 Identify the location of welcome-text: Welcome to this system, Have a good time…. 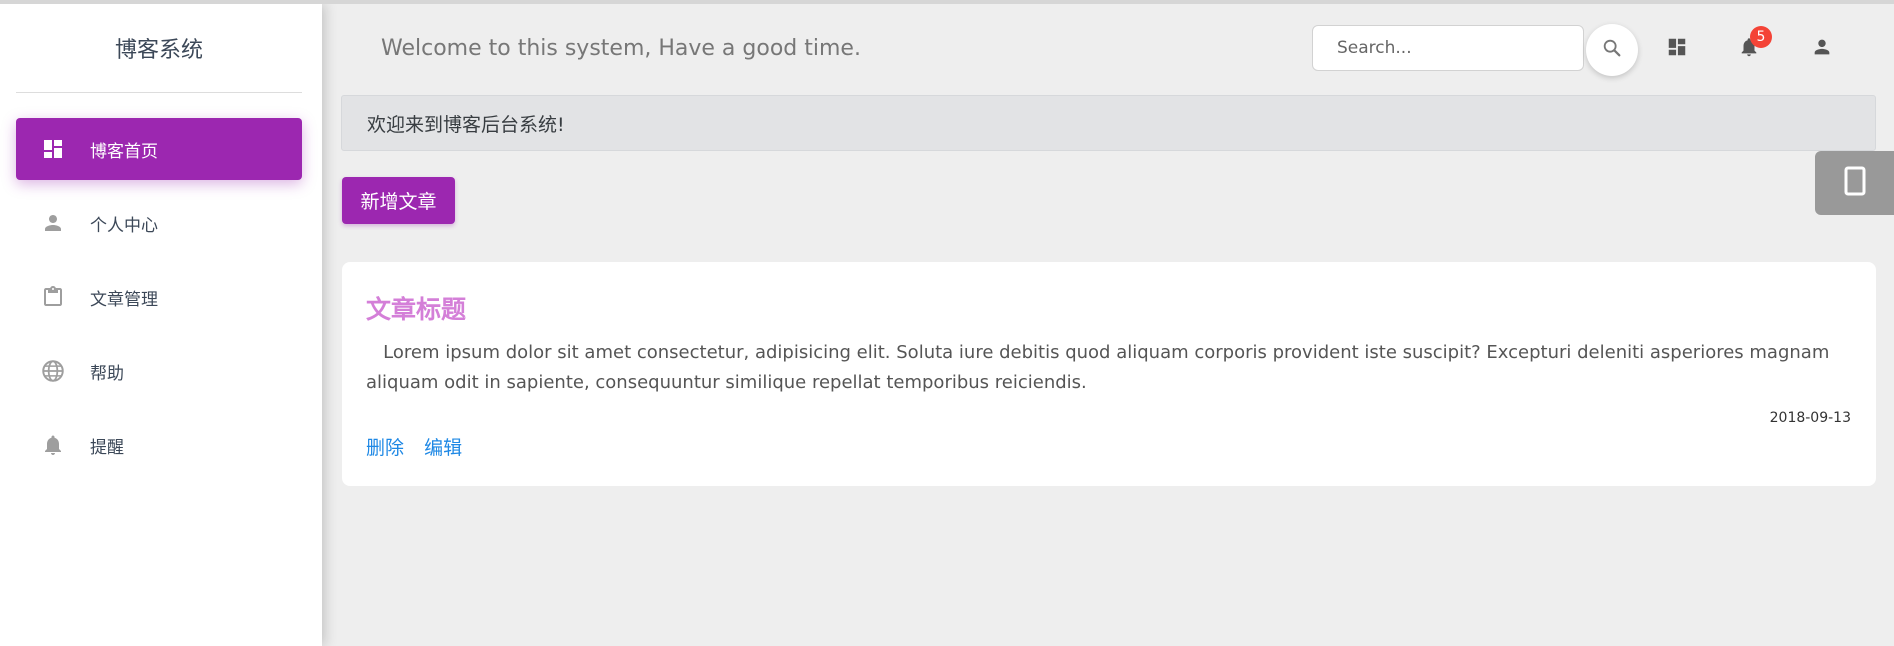
(621, 48).